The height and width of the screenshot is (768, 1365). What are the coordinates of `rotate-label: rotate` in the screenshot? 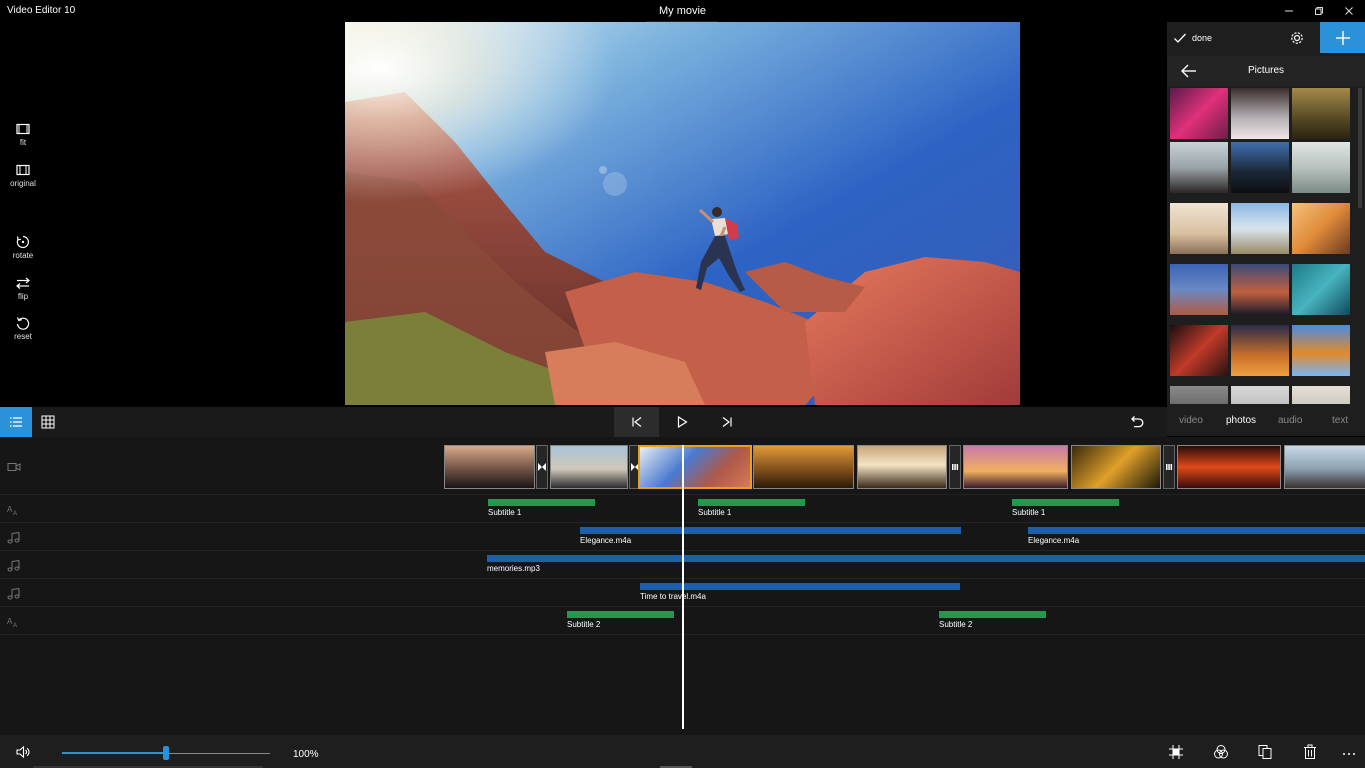 It's located at (23, 255).